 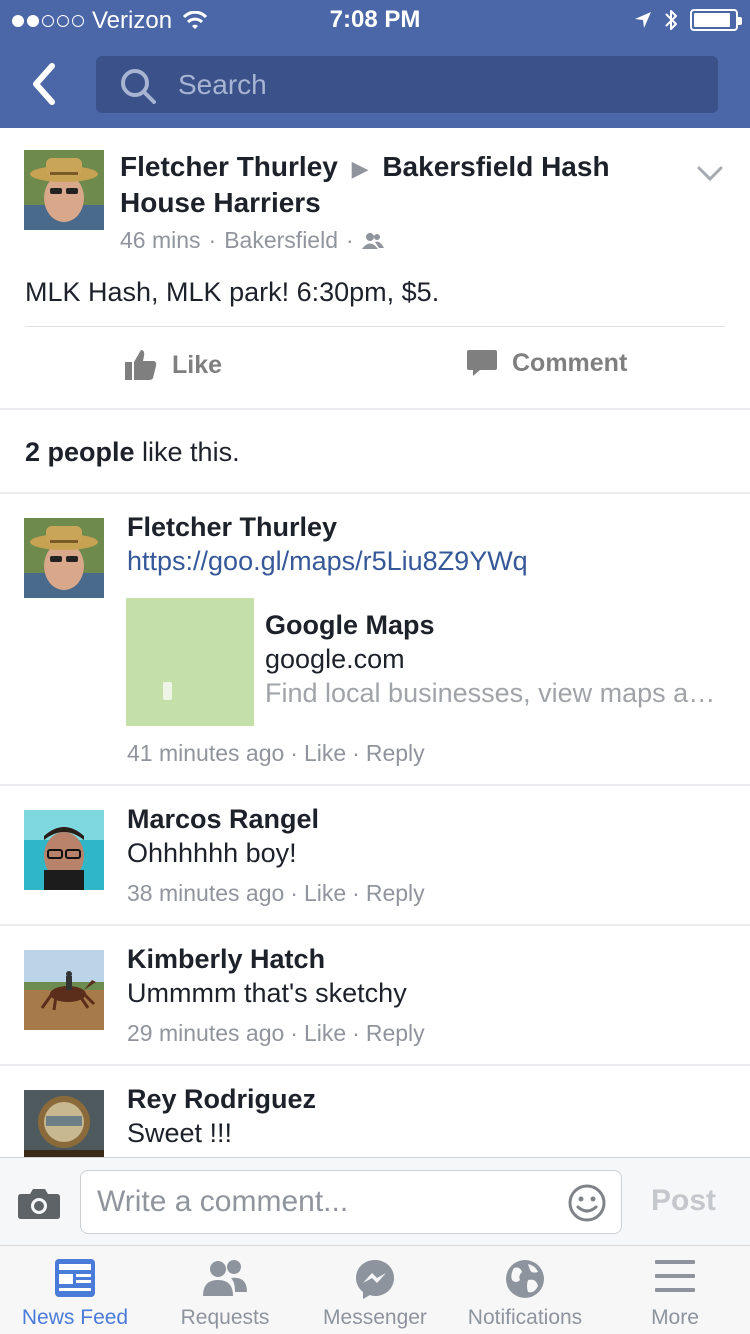 I want to click on messenger-icon, so click(x=375, y=1279).